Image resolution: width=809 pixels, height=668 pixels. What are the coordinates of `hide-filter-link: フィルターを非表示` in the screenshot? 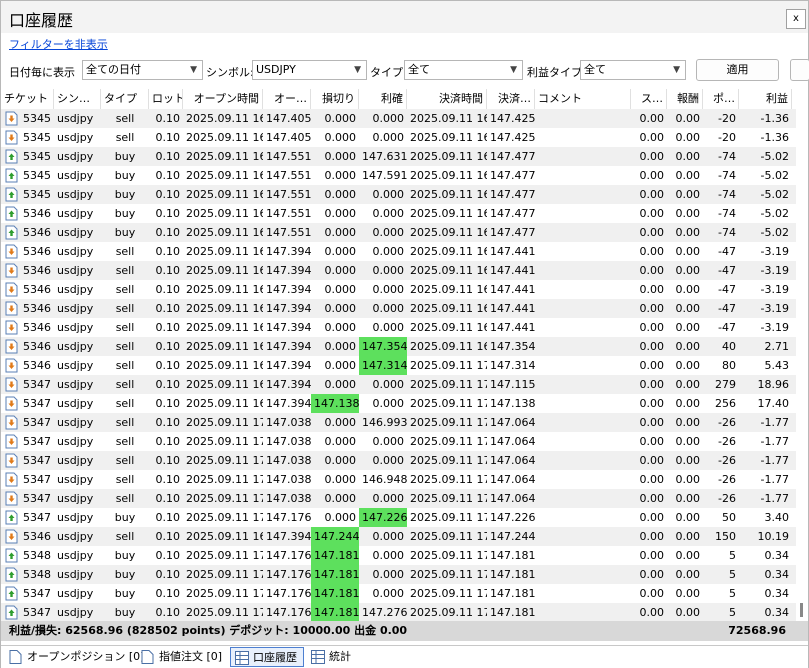 It's located at (58, 44).